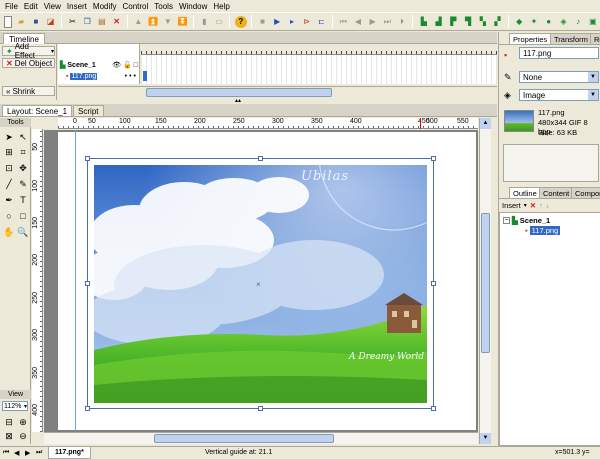 The width and height of the screenshot is (600, 459). Describe the element at coordinates (260, 408) in the screenshot. I see `resize-handle-s` at that location.